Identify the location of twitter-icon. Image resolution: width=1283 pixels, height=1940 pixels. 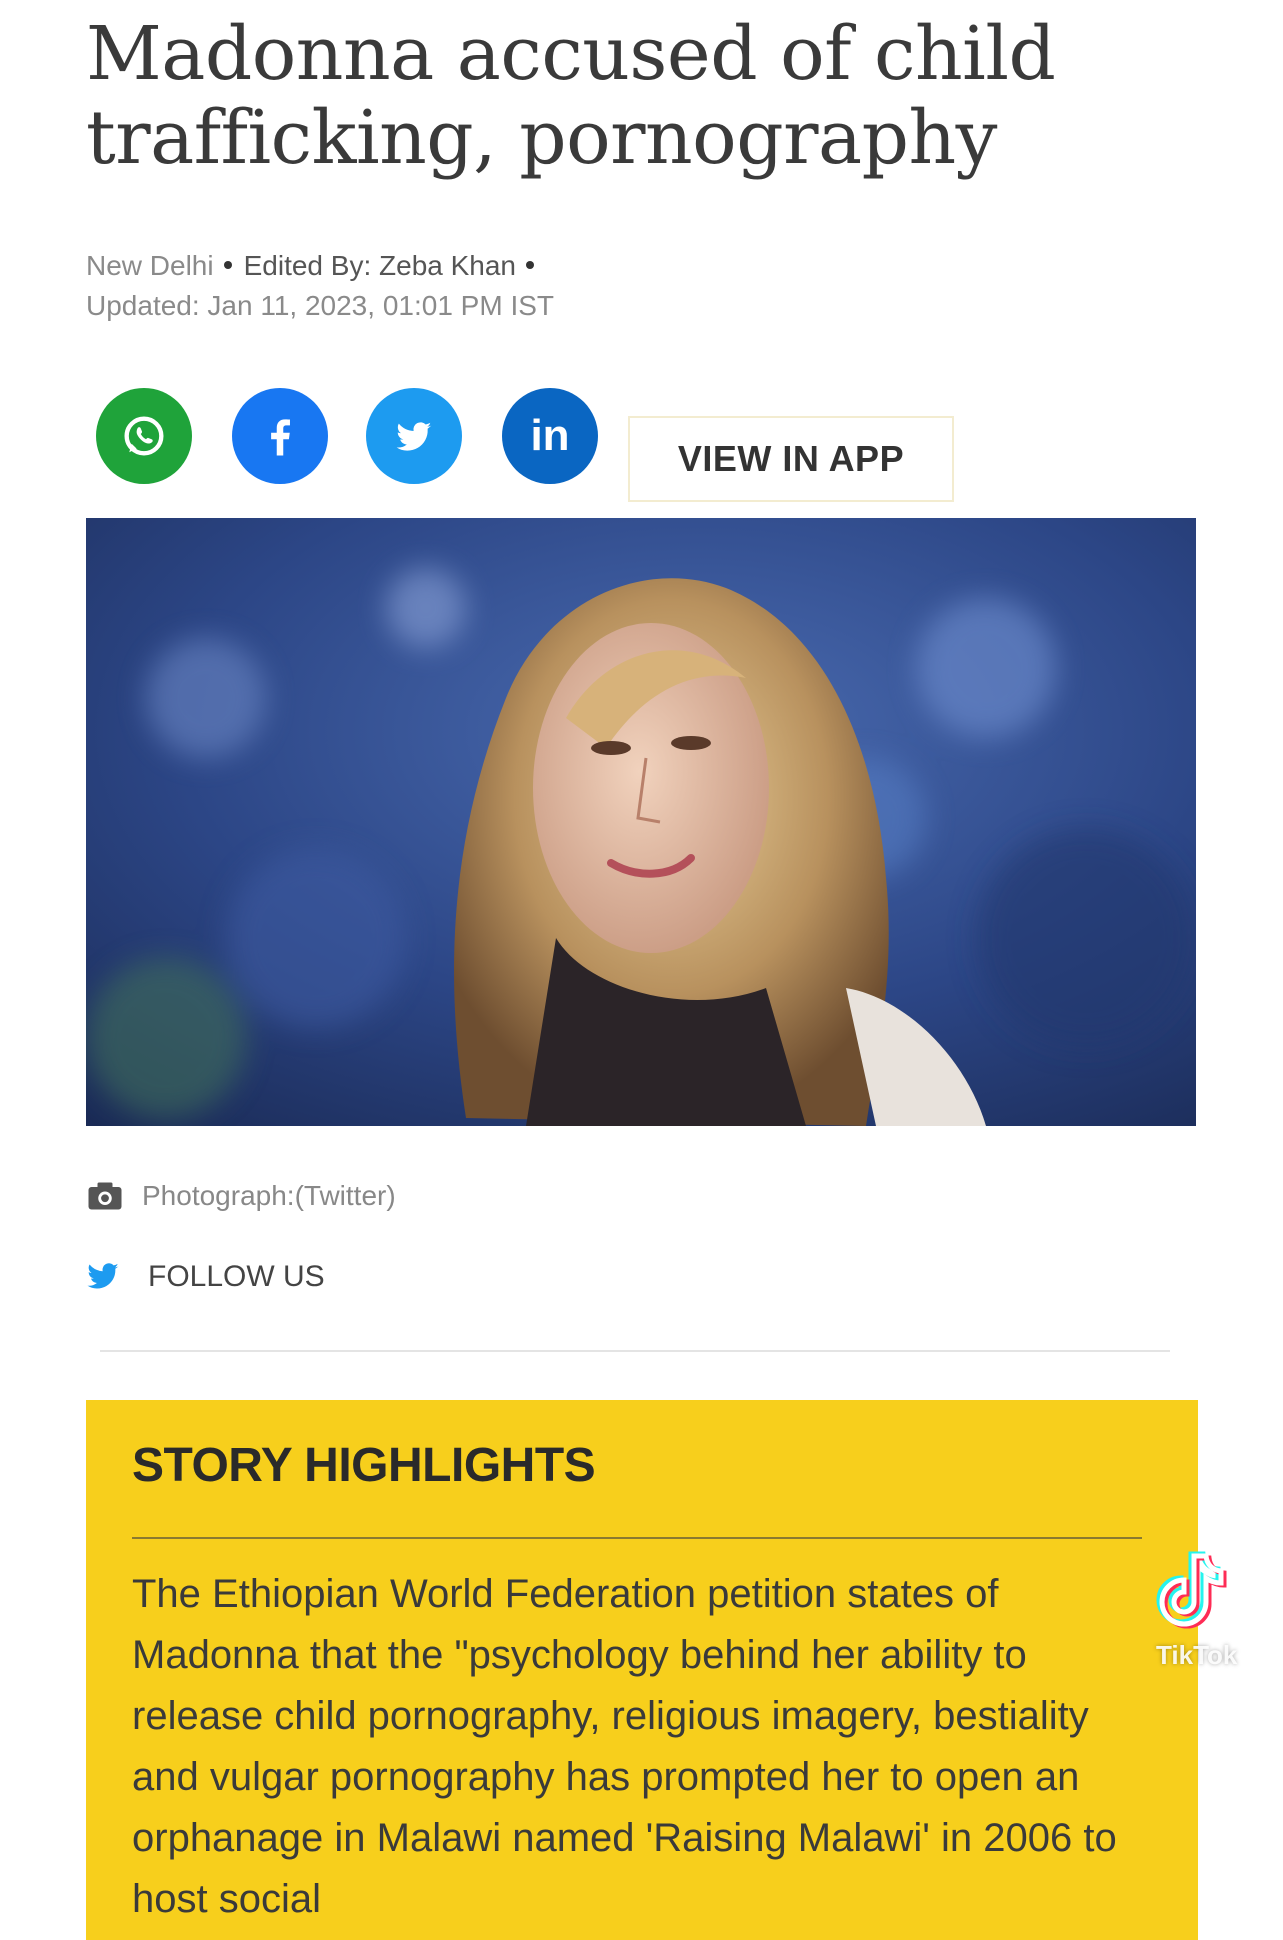
(414, 436).